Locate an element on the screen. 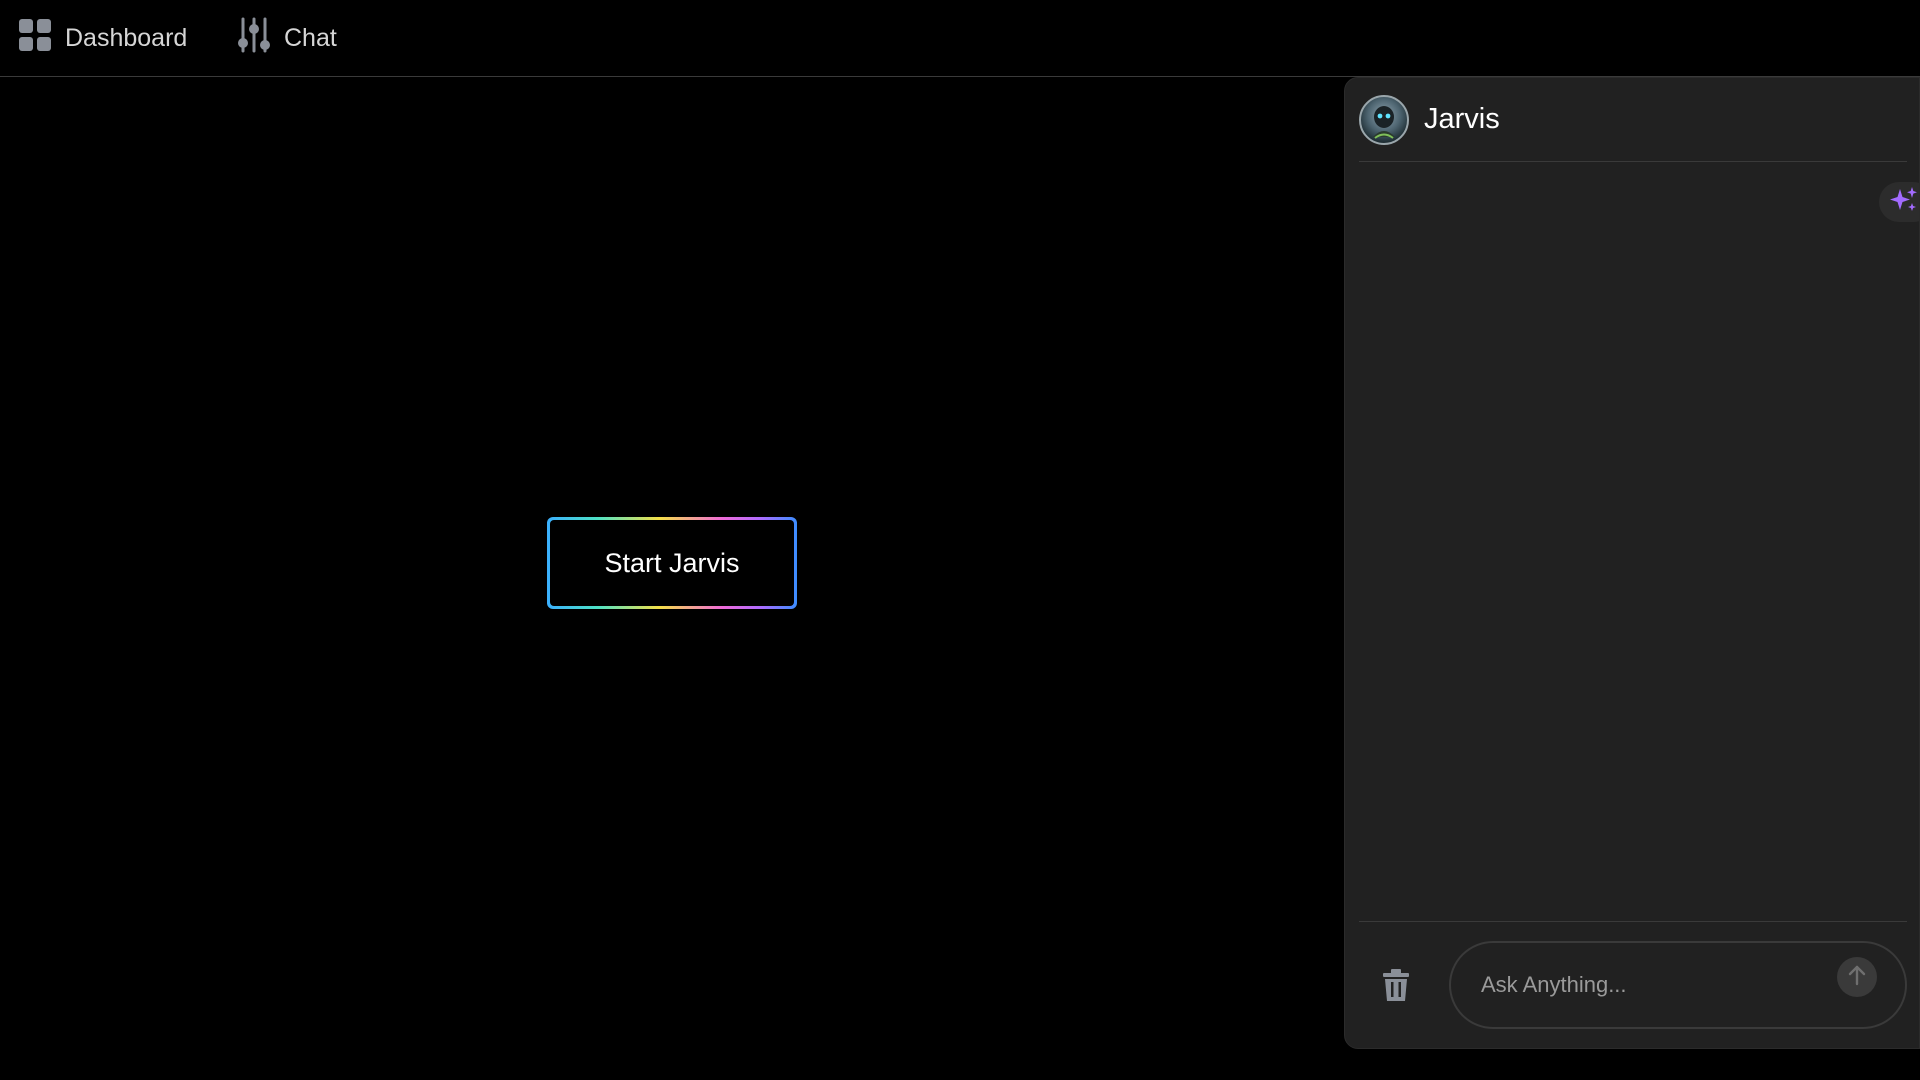  send-button is located at coordinates (1857, 977).